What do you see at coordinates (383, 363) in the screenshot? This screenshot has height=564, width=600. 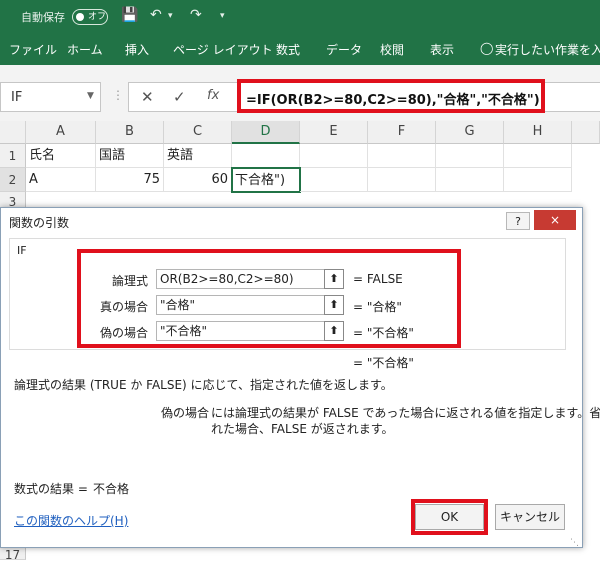 I see `overall-result: = "不合格"` at bounding box center [383, 363].